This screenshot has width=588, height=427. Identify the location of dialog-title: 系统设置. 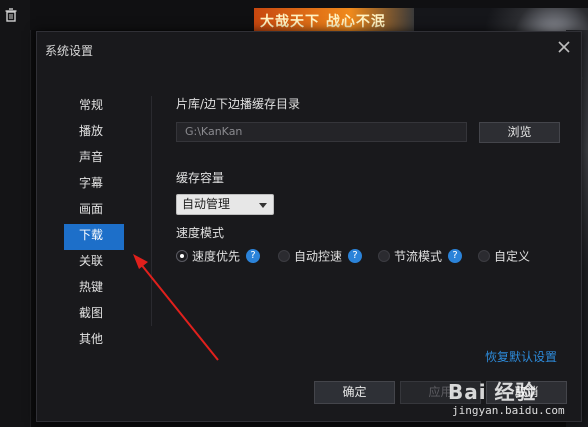
(69, 51).